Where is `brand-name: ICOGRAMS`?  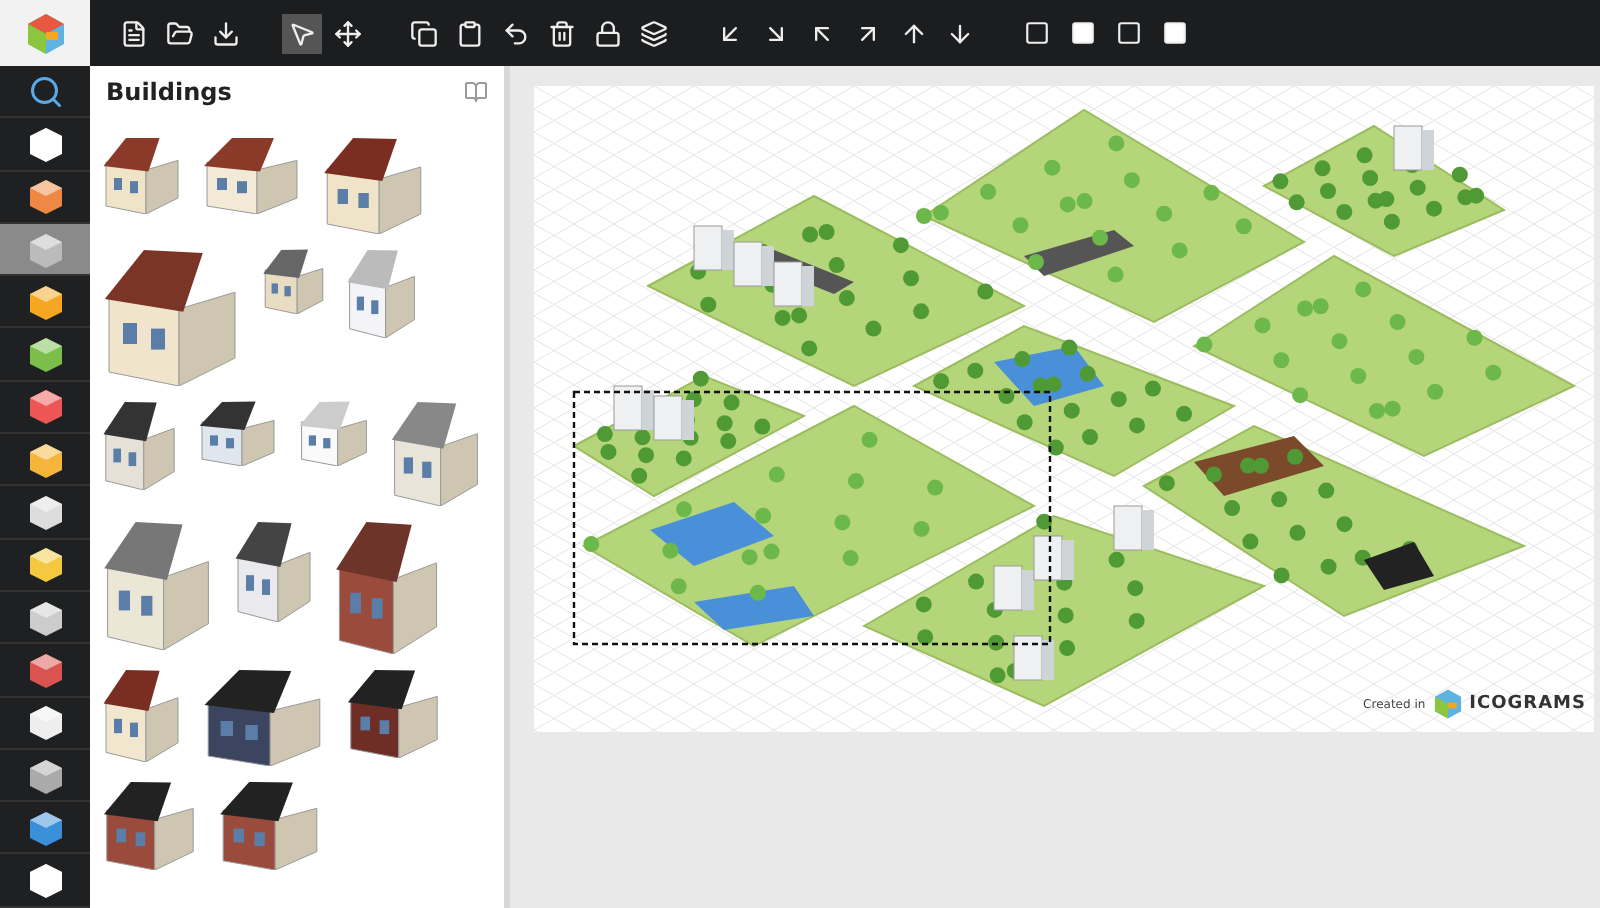
brand-name: ICOGRAMS is located at coordinates (1527, 704).